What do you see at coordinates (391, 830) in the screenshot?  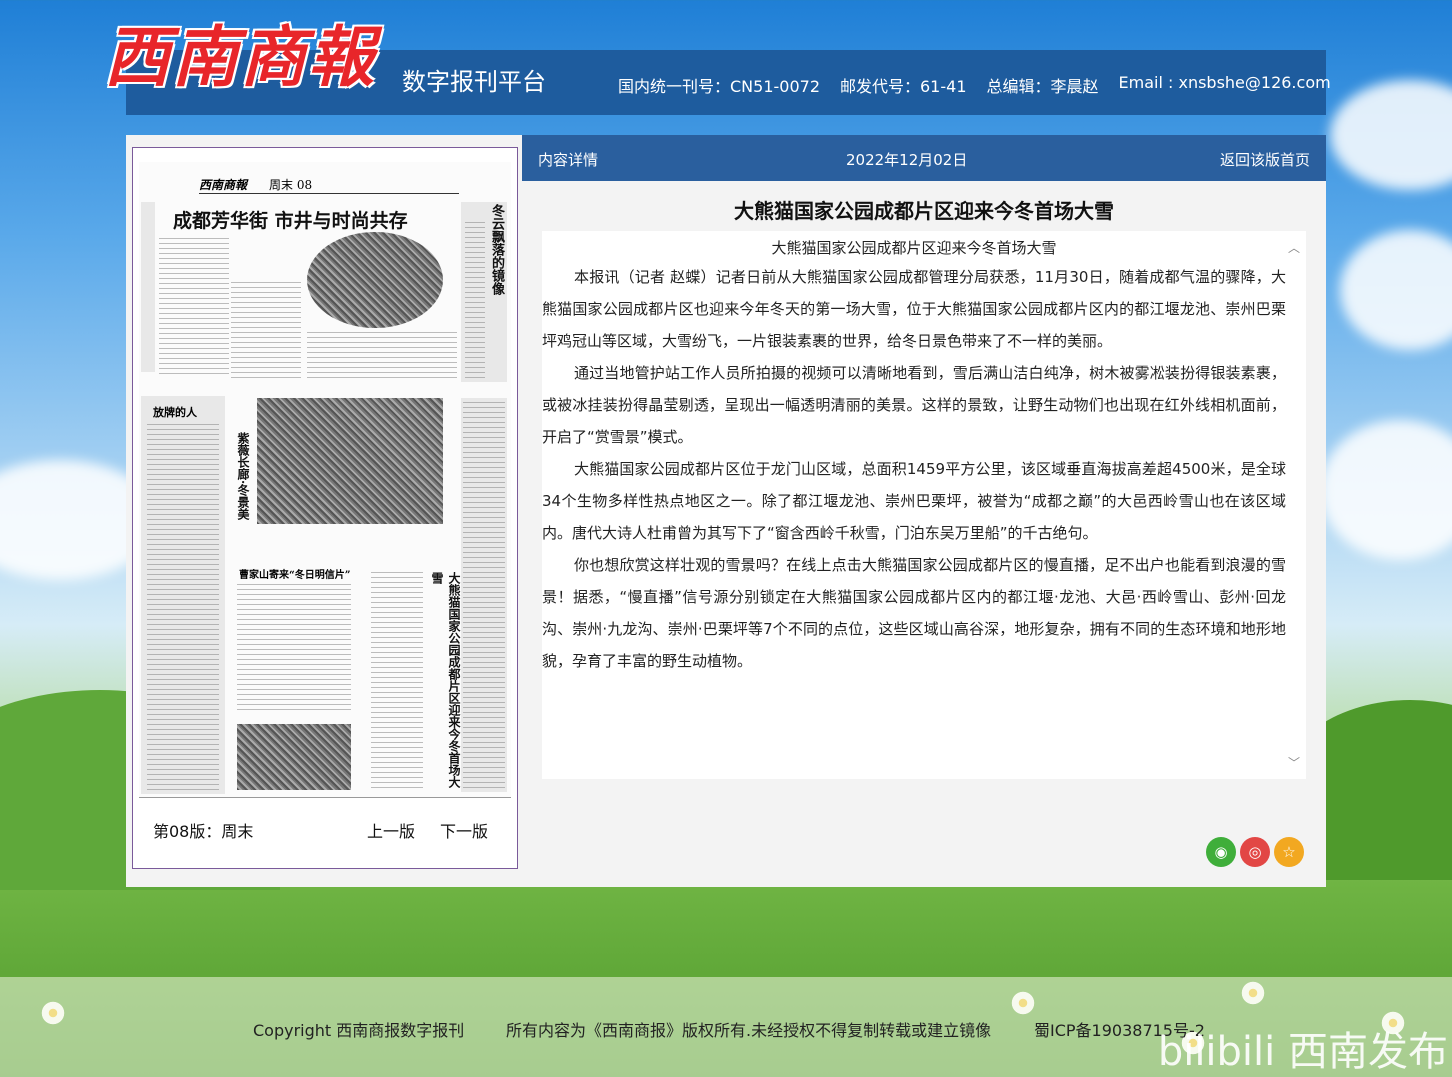 I see `prev-page-button: 上一版` at bounding box center [391, 830].